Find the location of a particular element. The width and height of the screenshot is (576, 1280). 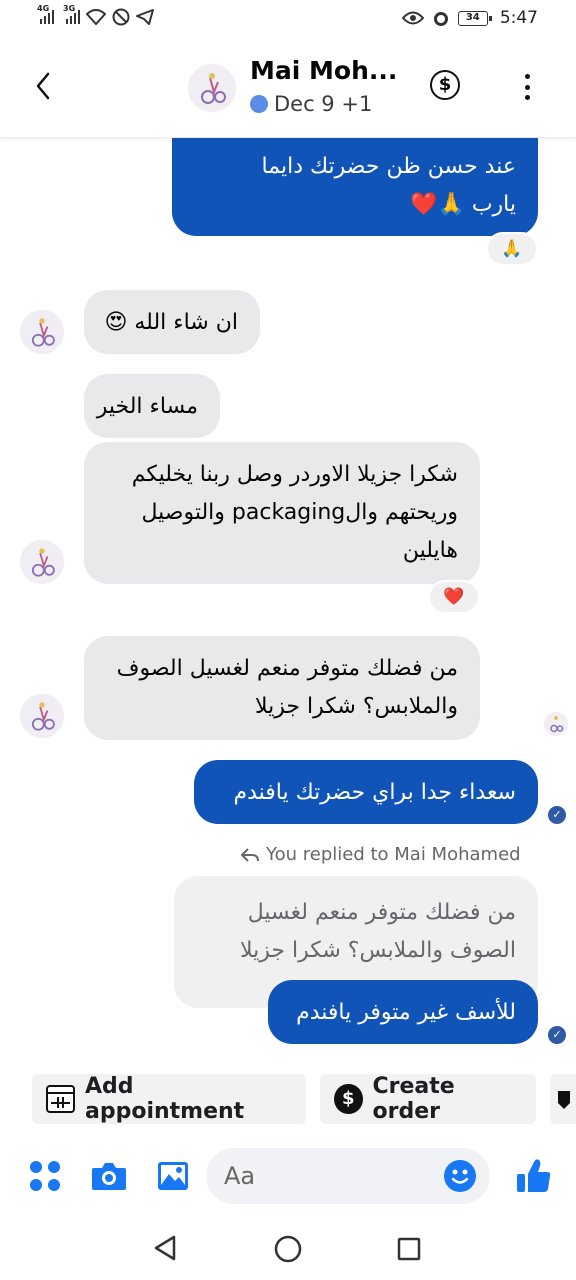

emoji-icon is located at coordinates (460, 1176).